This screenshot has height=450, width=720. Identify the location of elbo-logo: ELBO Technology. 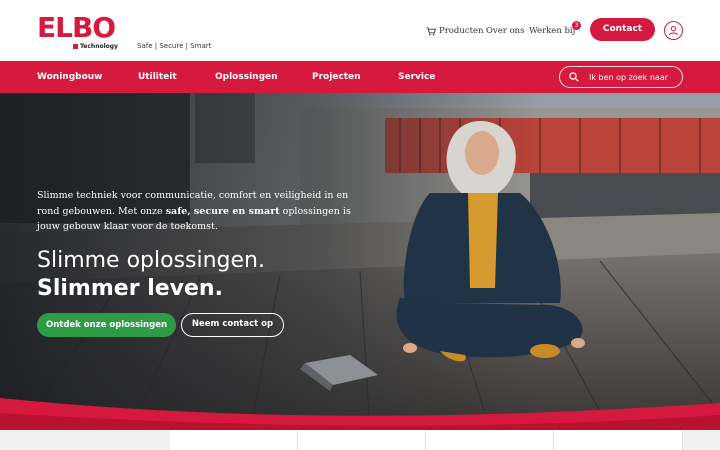
(82, 33).